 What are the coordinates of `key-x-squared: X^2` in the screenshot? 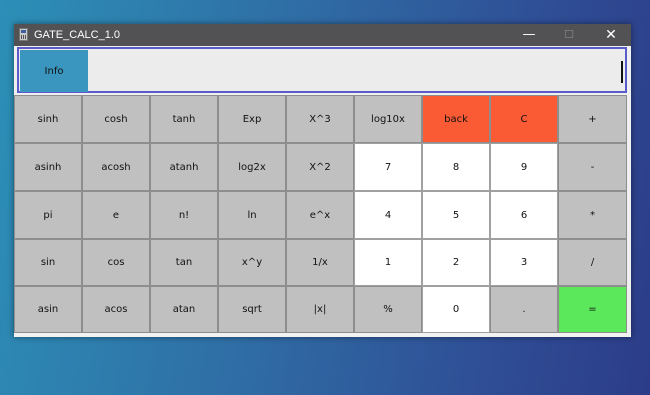 It's located at (320, 167).